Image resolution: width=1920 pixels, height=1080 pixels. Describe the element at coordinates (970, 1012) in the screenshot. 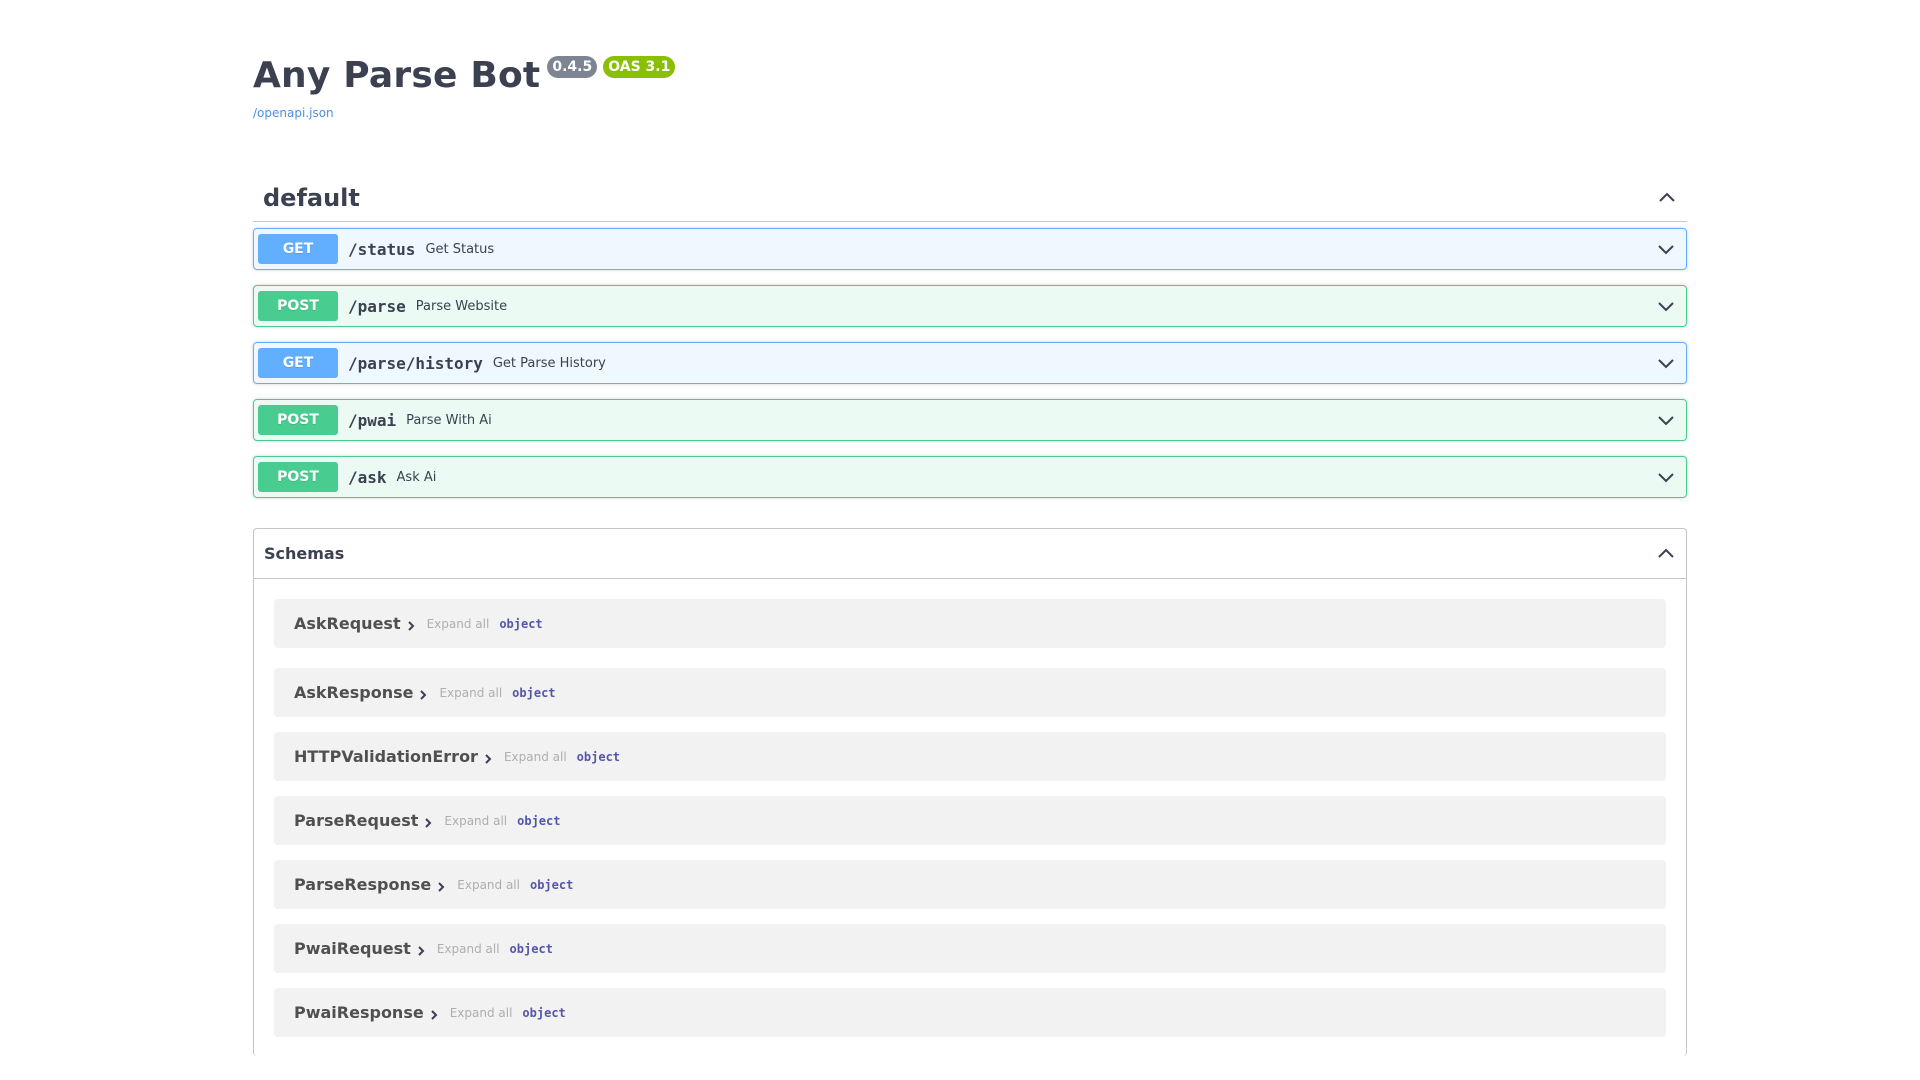

I see `schema-item: PwaiResponse Expand all object` at that location.